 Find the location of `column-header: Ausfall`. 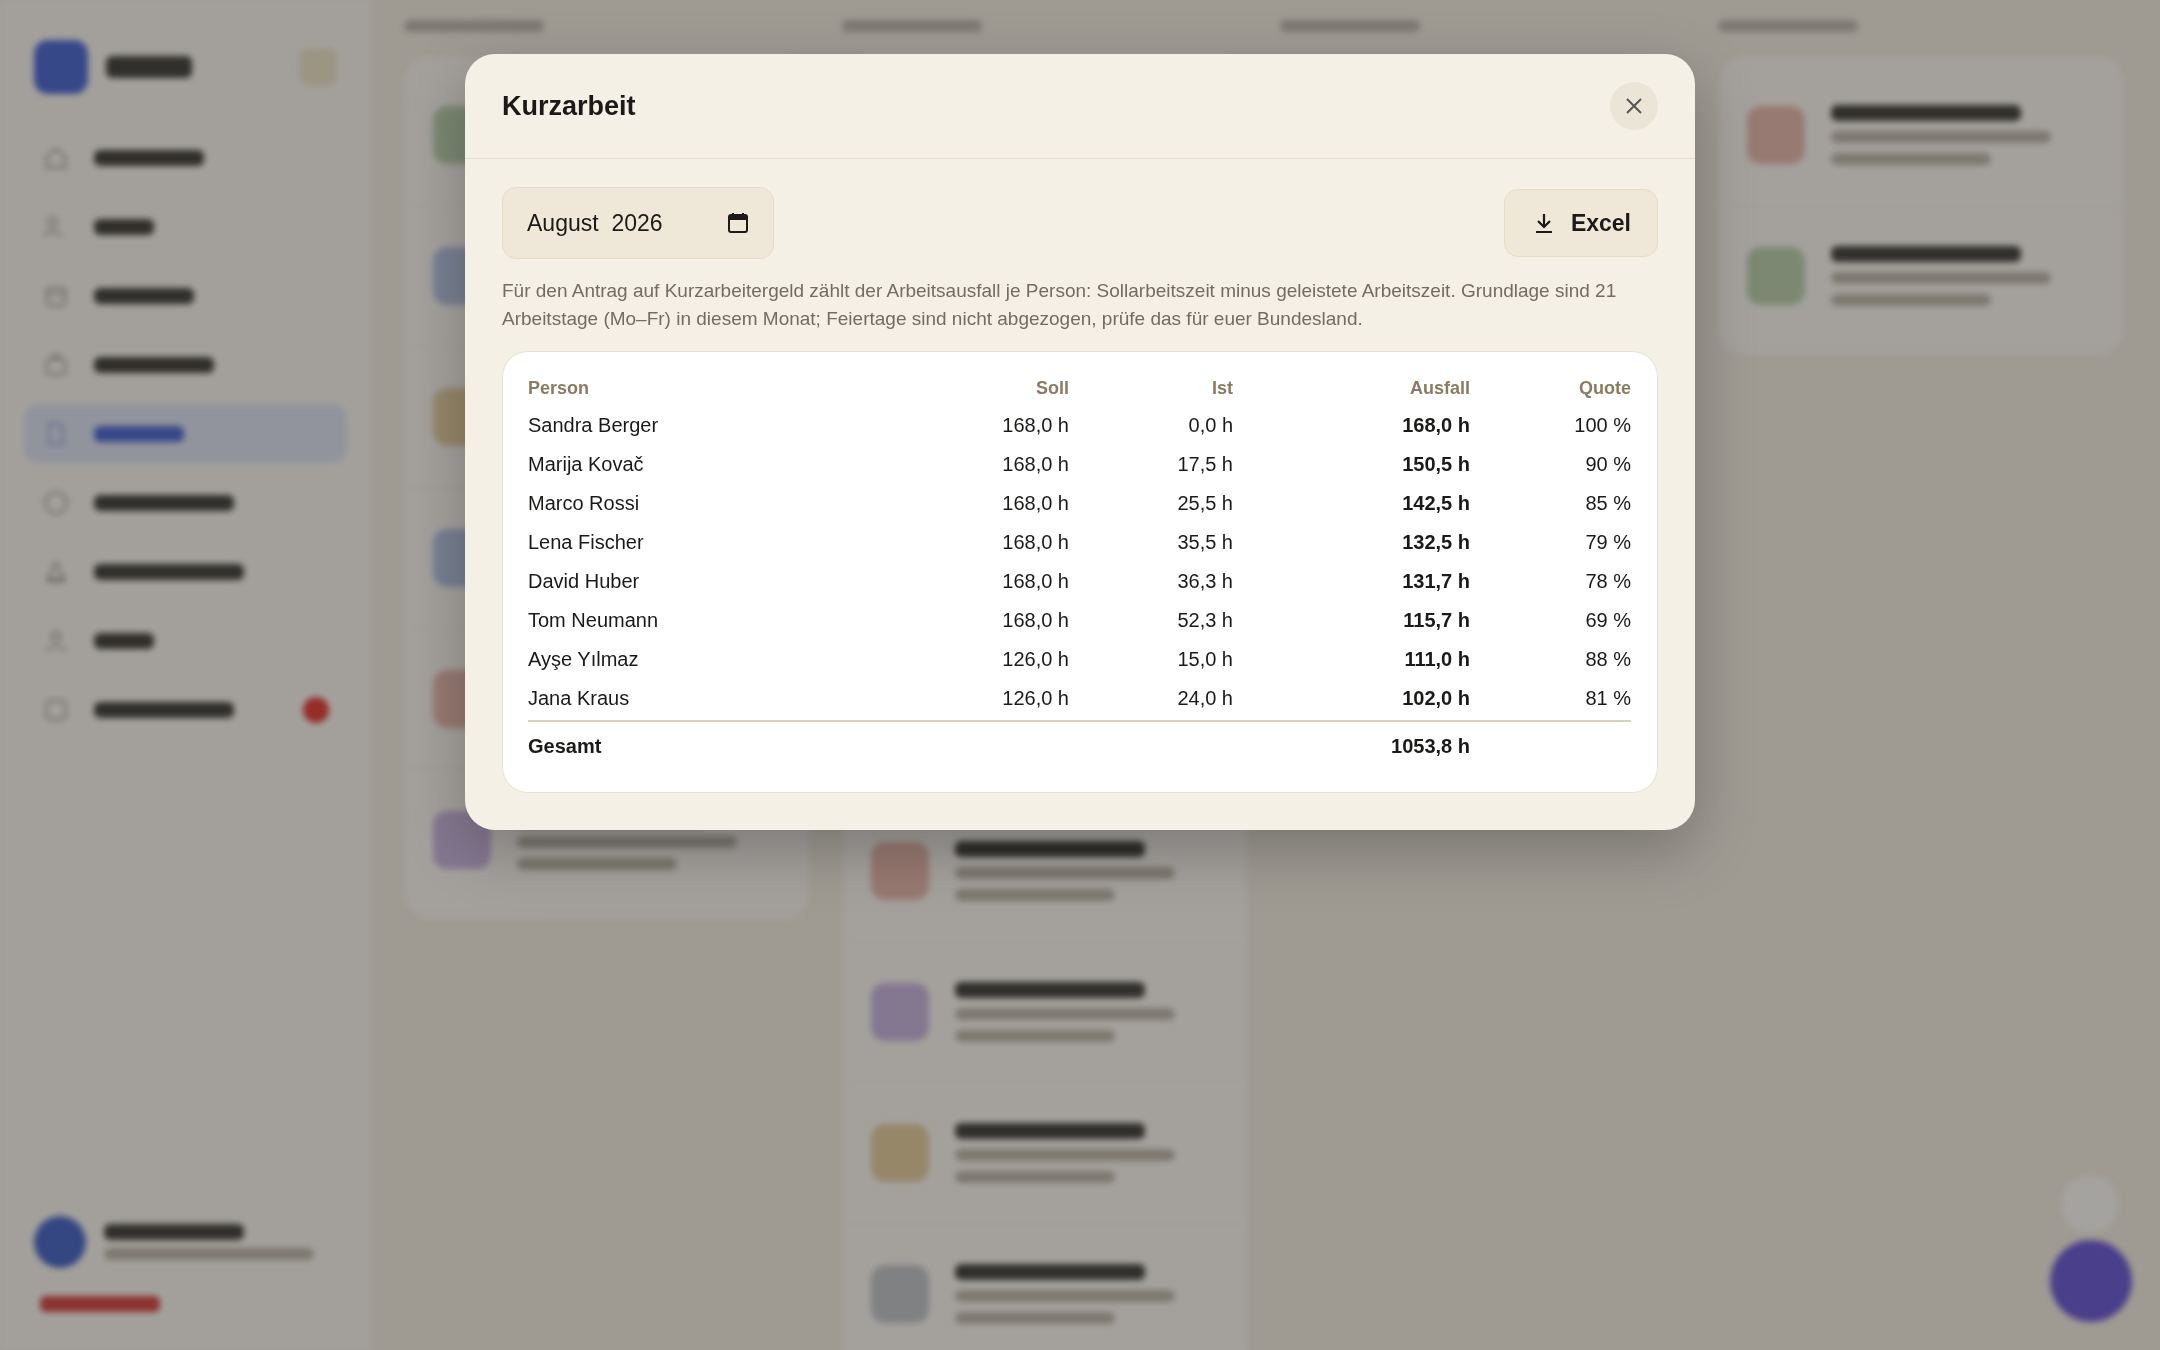

column-header: Ausfall is located at coordinates (1439, 388).